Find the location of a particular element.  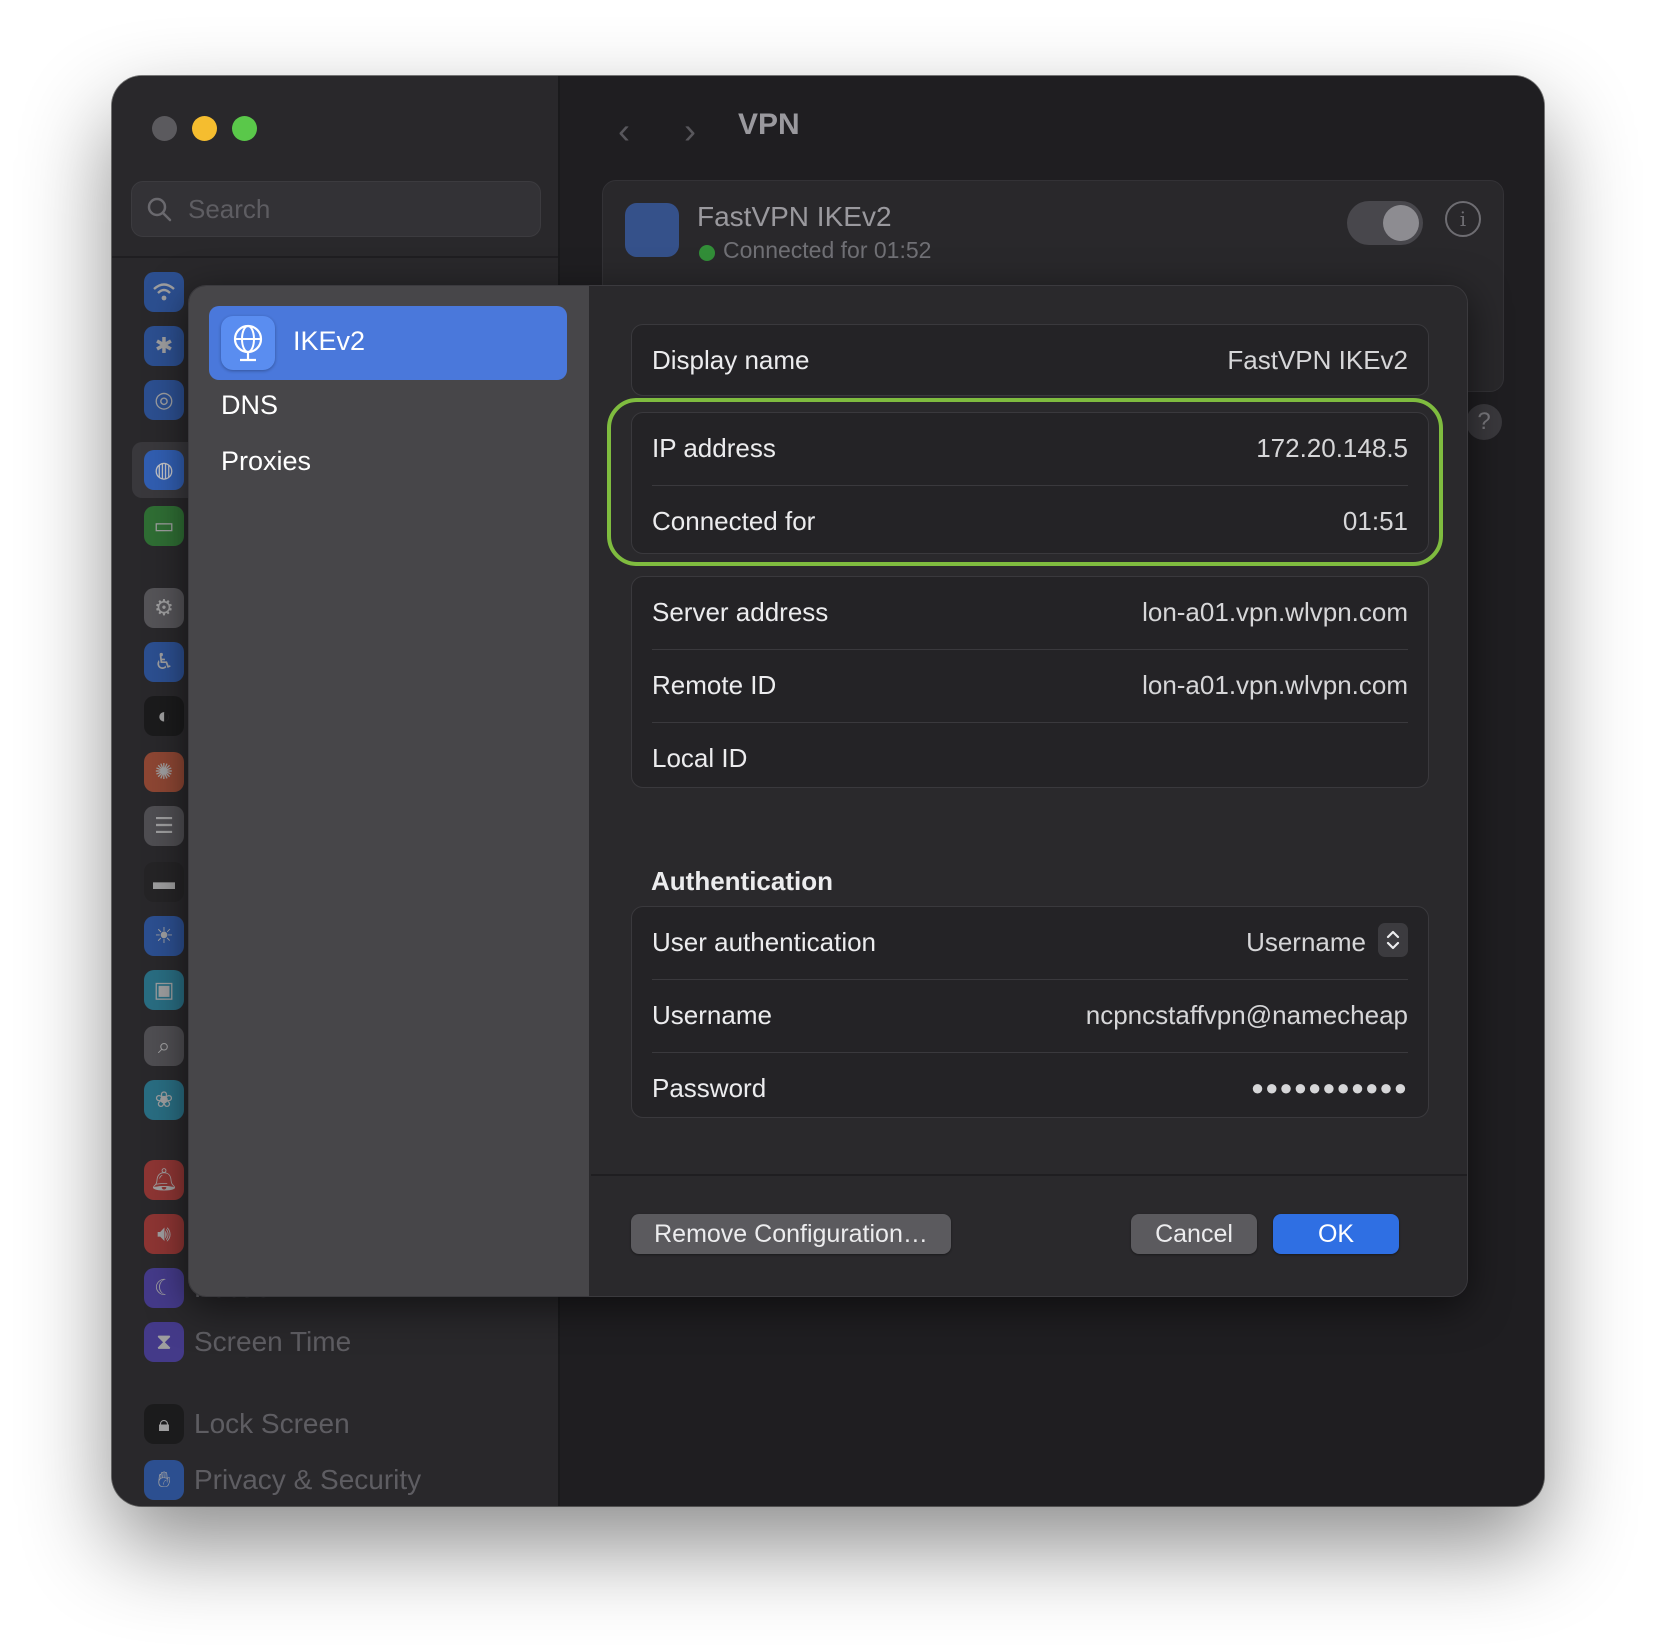

username-value: ncpncstaffvpn@namecheap is located at coordinates (1247, 1015).